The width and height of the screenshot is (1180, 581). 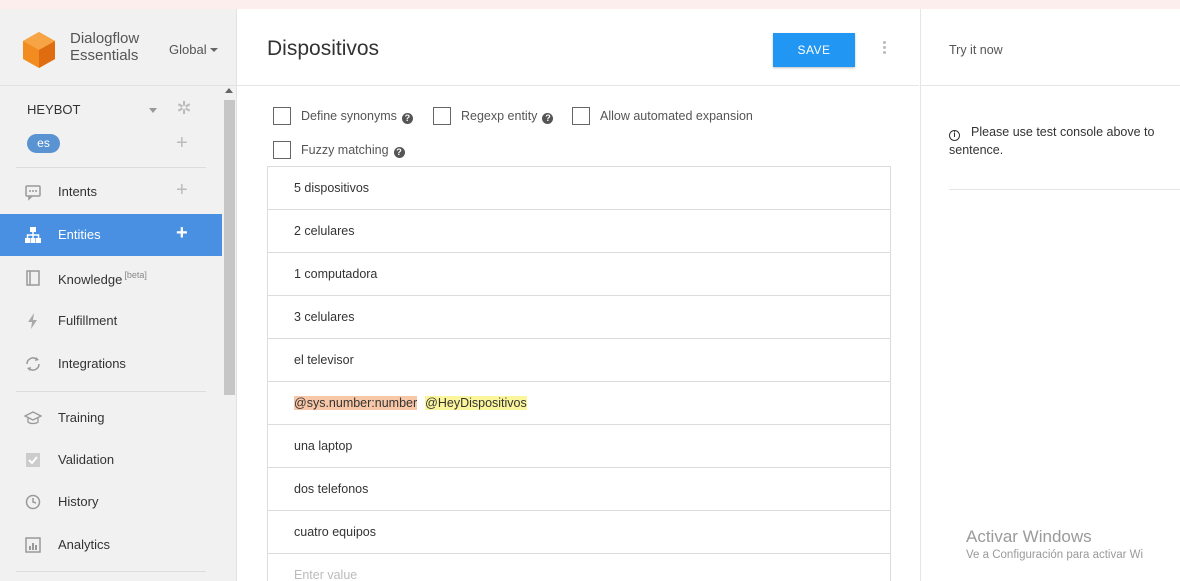 What do you see at coordinates (182, 190) in the screenshot?
I see `add-intent-plus-icon: +` at bounding box center [182, 190].